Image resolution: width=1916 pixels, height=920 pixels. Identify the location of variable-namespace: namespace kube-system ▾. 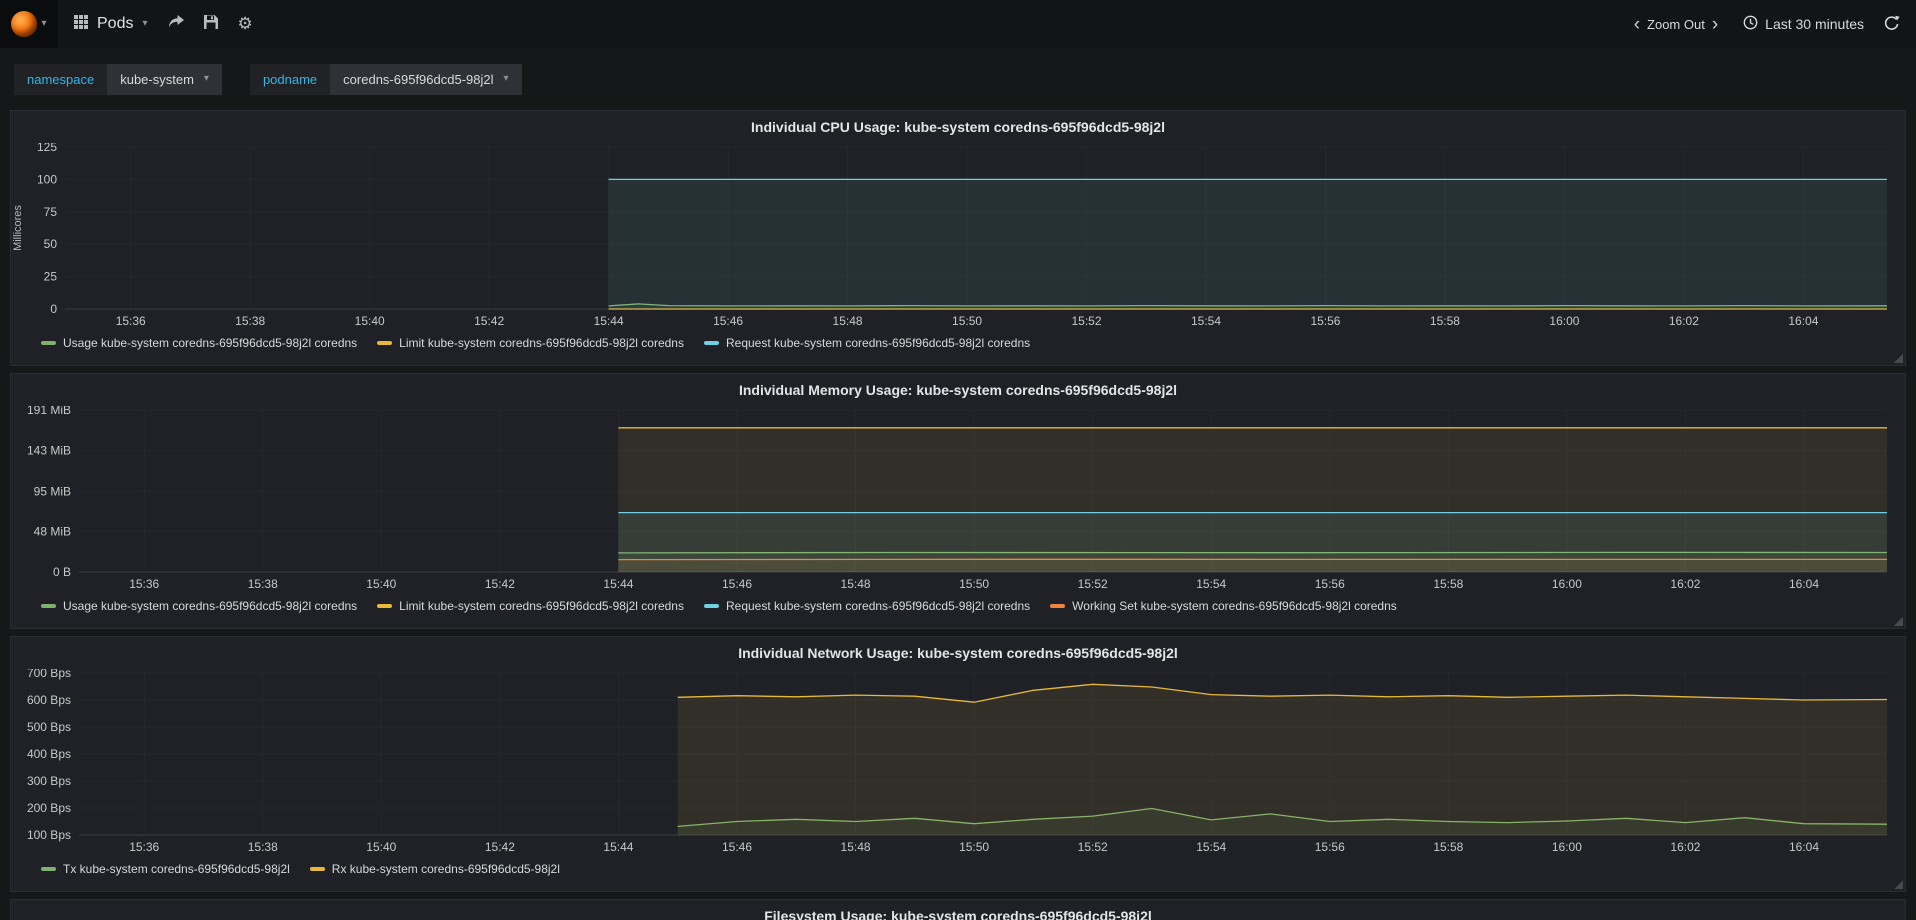
(118, 79).